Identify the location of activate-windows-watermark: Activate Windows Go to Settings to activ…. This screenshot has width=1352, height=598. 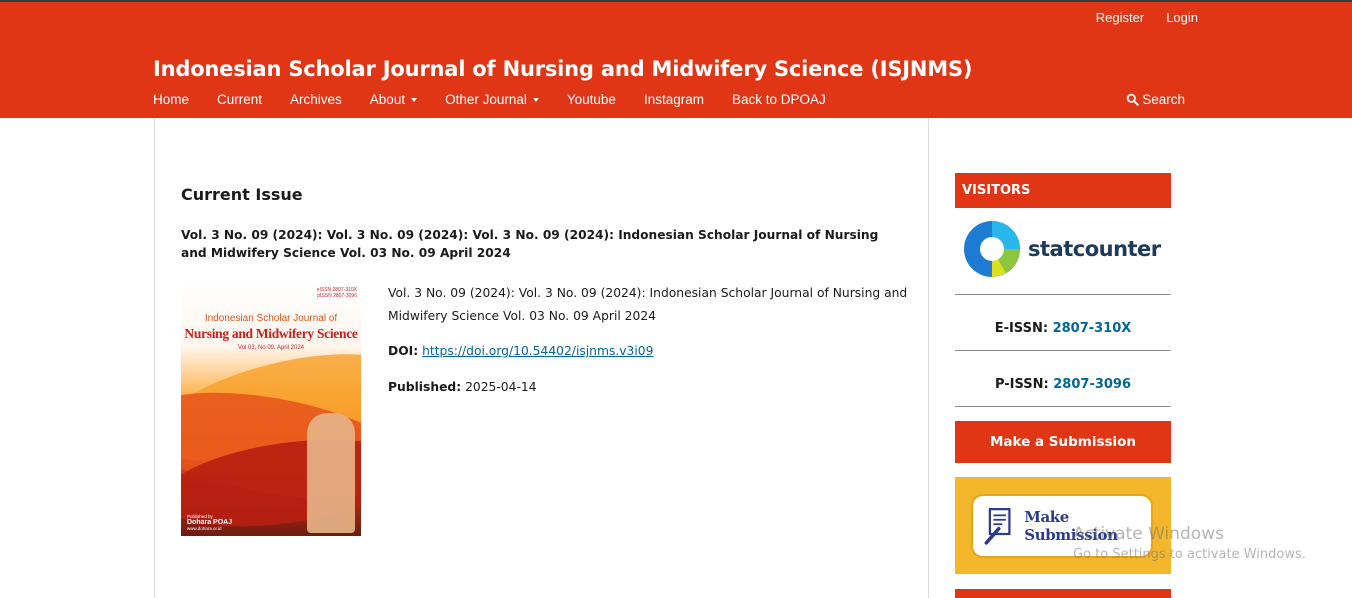
(1189, 543).